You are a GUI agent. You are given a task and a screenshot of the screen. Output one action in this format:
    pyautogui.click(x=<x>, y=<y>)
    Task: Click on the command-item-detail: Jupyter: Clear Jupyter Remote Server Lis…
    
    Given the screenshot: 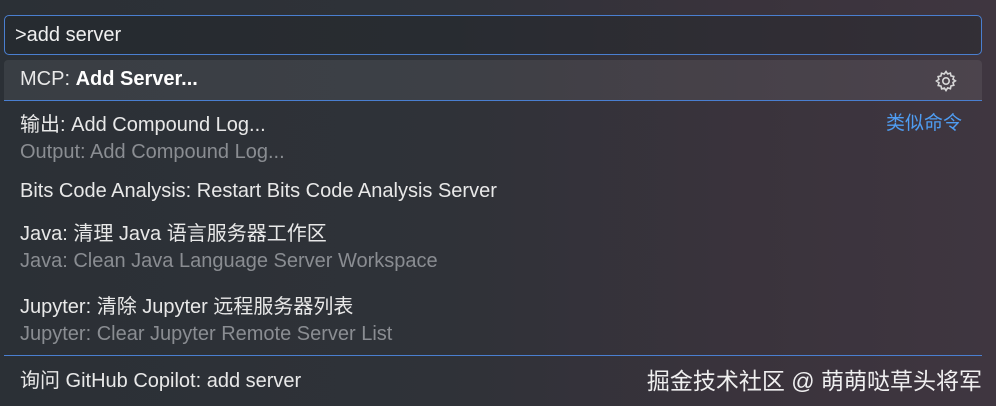 What is the action you would take?
    pyautogui.click(x=206, y=334)
    